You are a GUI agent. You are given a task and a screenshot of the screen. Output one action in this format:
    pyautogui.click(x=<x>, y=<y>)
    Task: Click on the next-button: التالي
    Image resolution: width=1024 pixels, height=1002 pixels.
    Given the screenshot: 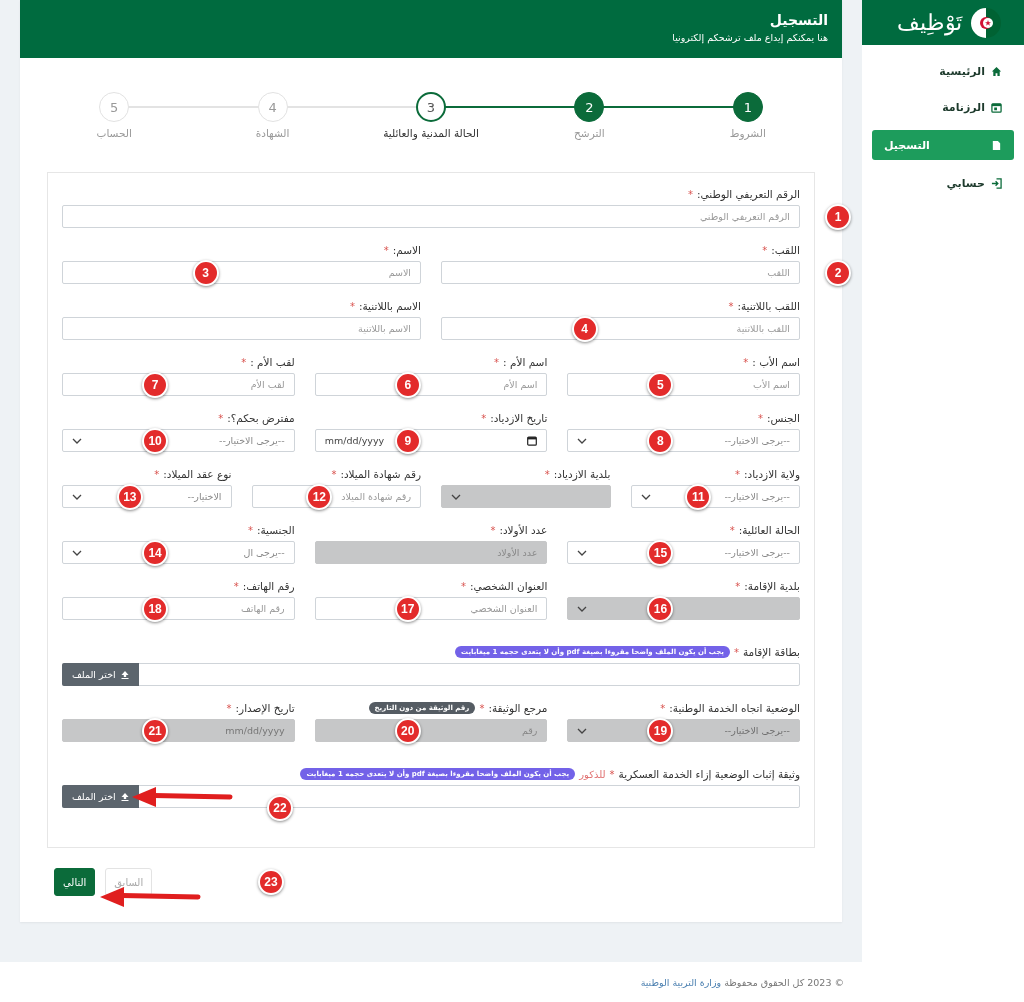 What is the action you would take?
    pyautogui.click(x=75, y=882)
    